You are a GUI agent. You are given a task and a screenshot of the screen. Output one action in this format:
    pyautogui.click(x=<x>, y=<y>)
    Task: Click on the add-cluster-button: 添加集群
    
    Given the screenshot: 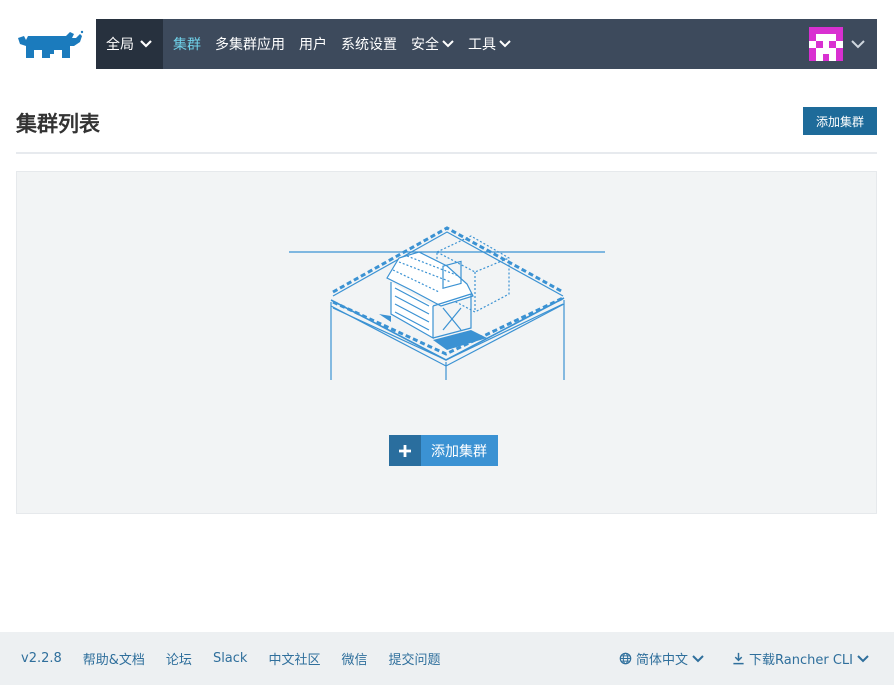 What is the action you would take?
    pyautogui.click(x=840, y=121)
    